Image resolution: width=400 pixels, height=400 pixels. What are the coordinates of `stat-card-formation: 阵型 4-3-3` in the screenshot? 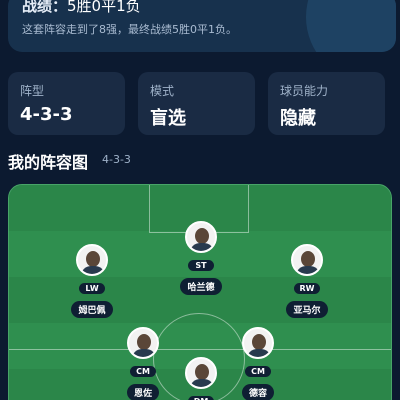 It's located at (66, 103).